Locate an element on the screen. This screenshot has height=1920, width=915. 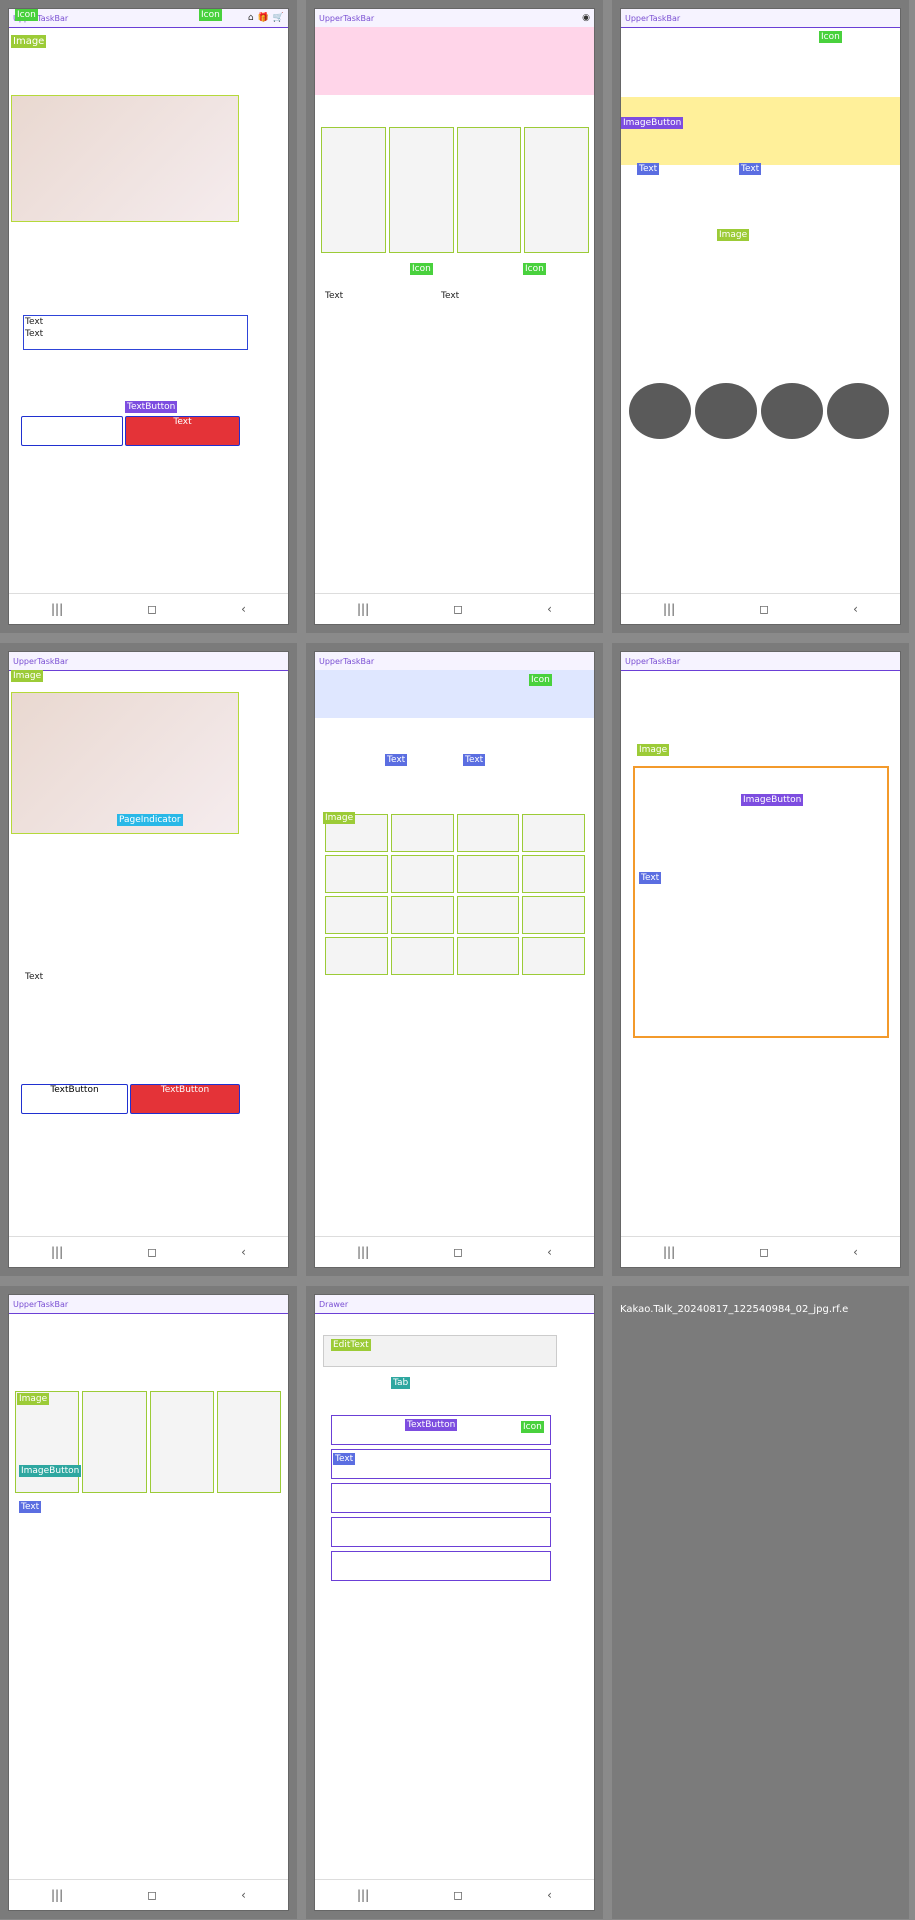
cart-icon-2: Icon is located at coordinates (534, 269).